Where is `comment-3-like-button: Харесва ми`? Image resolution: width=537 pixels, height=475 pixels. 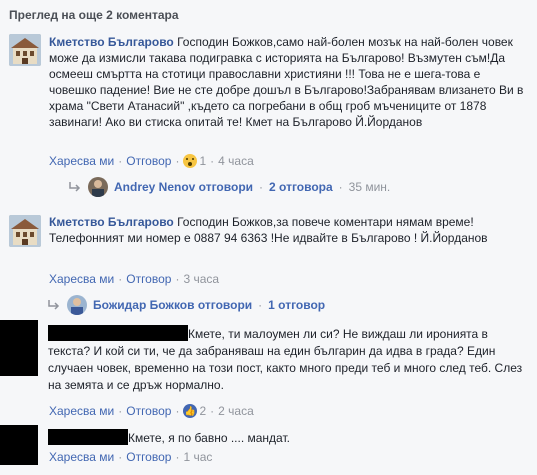
comment-3-like-button: Харесва ми is located at coordinates (81, 411).